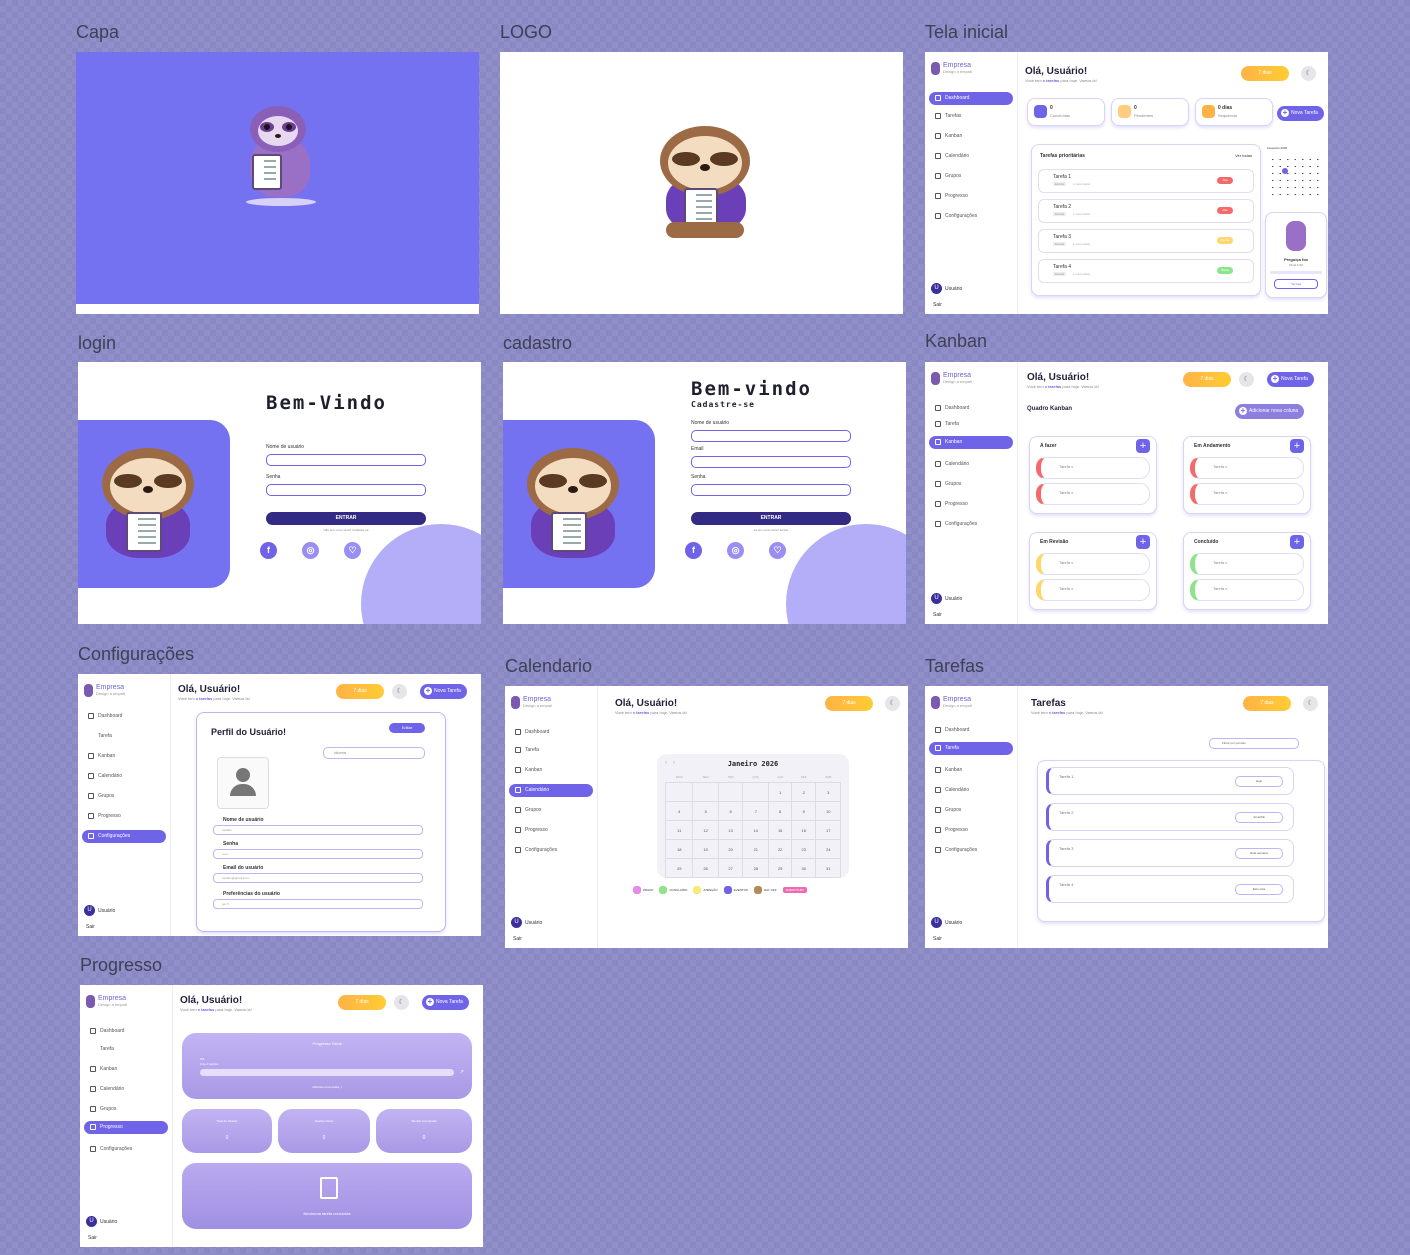 This screenshot has height=1255, width=1410. What do you see at coordinates (1259, 889) in the screenshot?
I see `due-button: Este mês` at bounding box center [1259, 889].